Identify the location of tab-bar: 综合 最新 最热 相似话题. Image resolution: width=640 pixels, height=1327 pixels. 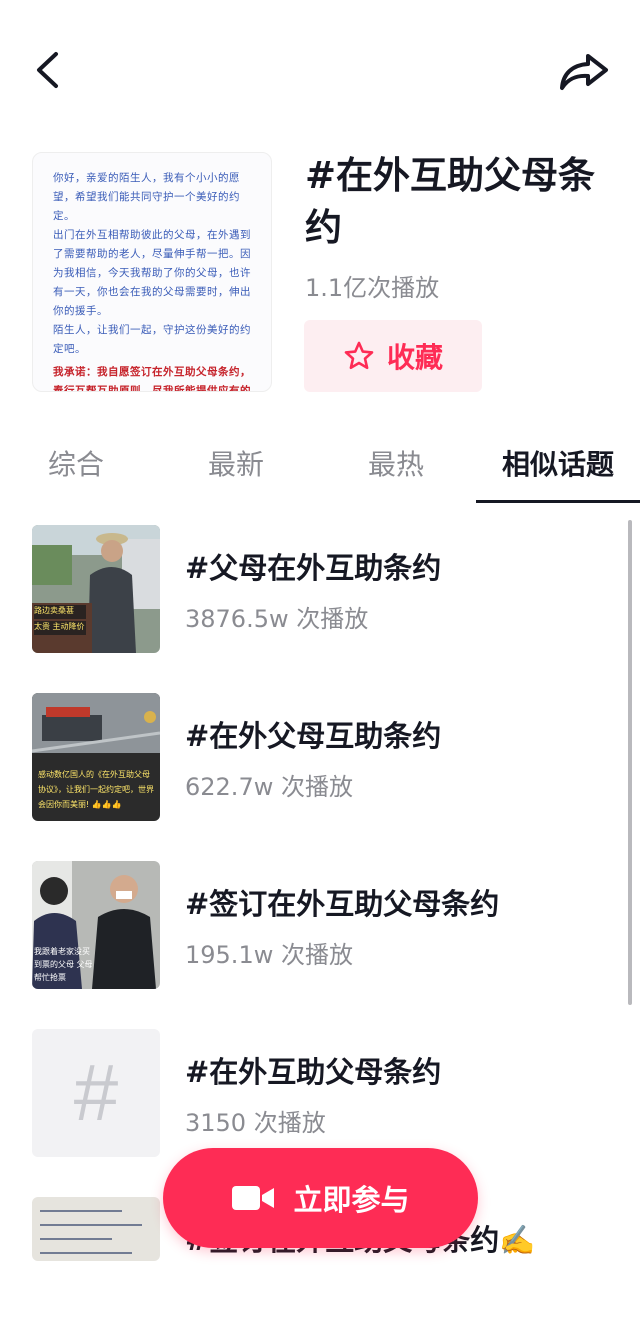
(320, 466).